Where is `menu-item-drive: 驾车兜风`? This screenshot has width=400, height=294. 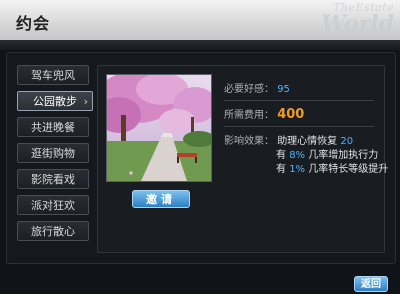
menu-item-drive: 驾车兜风 is located at coordinates (53, 75).